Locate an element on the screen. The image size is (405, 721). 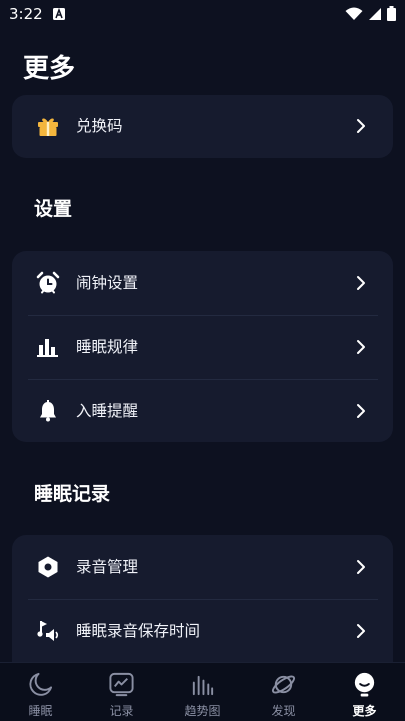
hexagon-icon is located at coordinates (48, 567).